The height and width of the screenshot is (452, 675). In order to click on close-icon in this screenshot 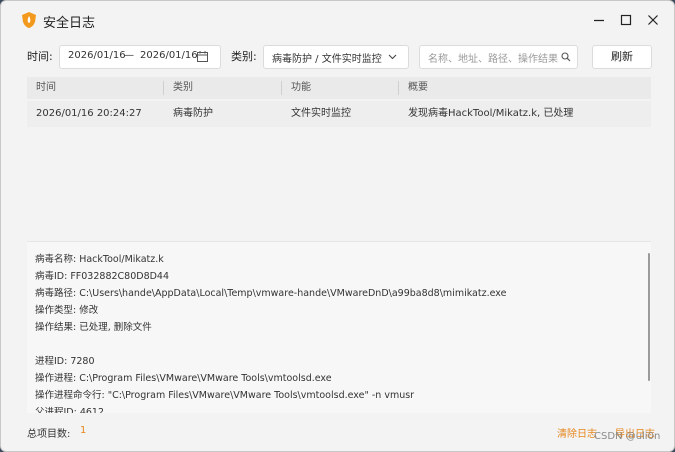, I will do `click(653, 20)`.